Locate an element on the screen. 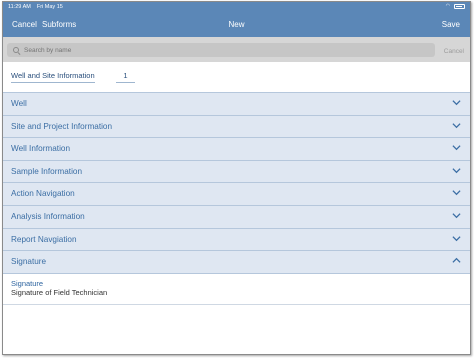  search-box is located at coordinates (221, 50).